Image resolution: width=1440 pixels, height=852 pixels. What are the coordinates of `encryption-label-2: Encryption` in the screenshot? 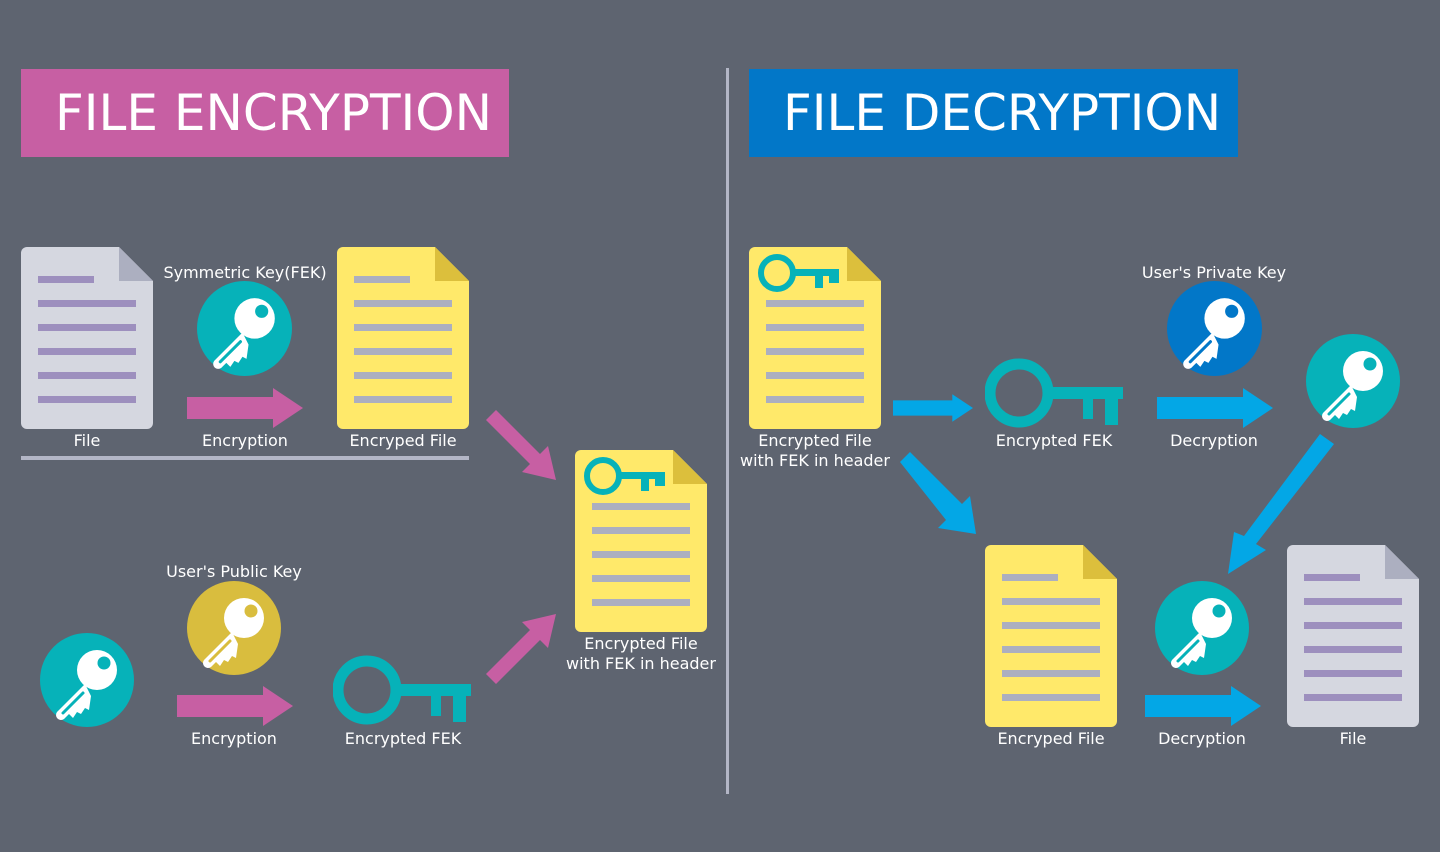 It's located at (234, 738).